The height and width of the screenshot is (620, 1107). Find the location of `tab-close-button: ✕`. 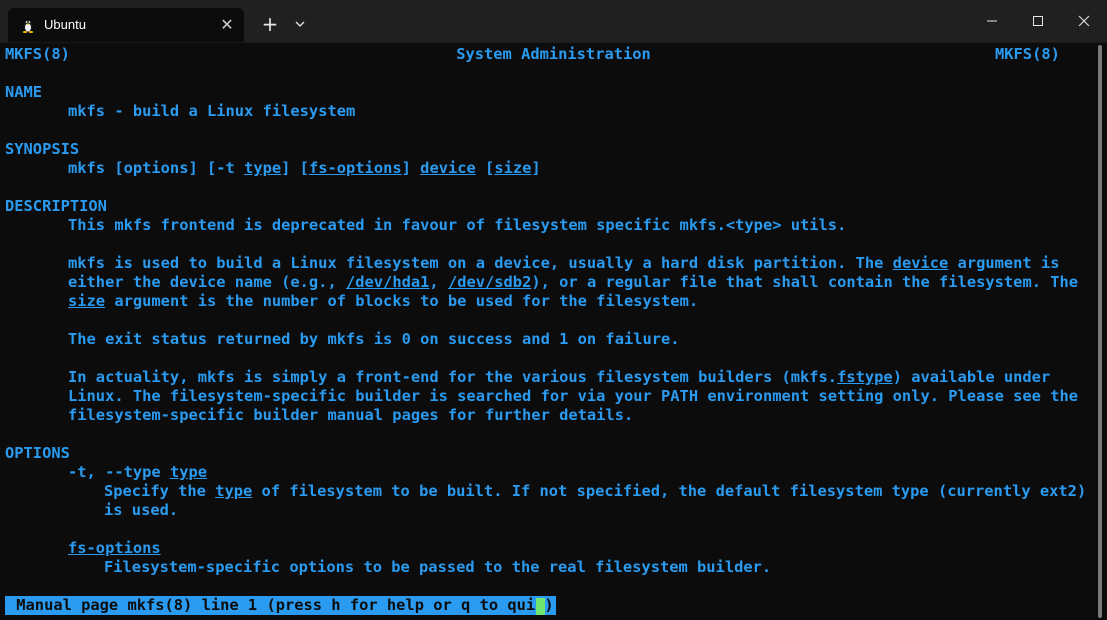

tab-close-button: ✕ is located at coordinates (227, 25).